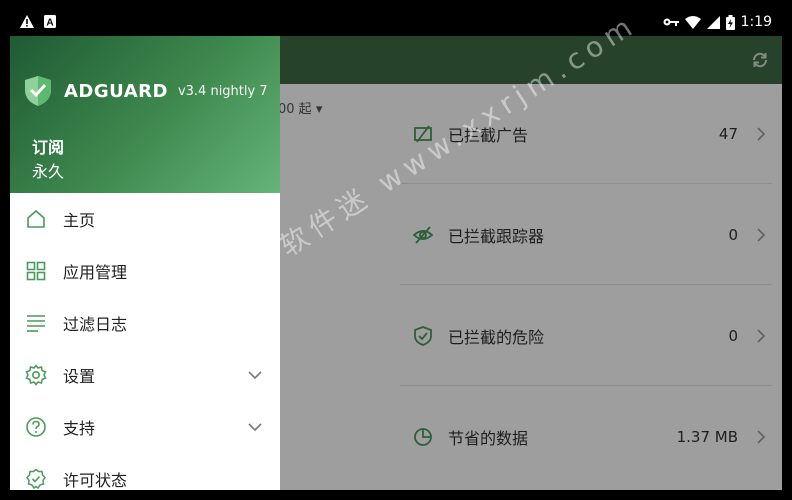  What do you see at coordinates (36, 323) in the screenshot?
I see `filter-log-icon` at bounding box center [36, 323].